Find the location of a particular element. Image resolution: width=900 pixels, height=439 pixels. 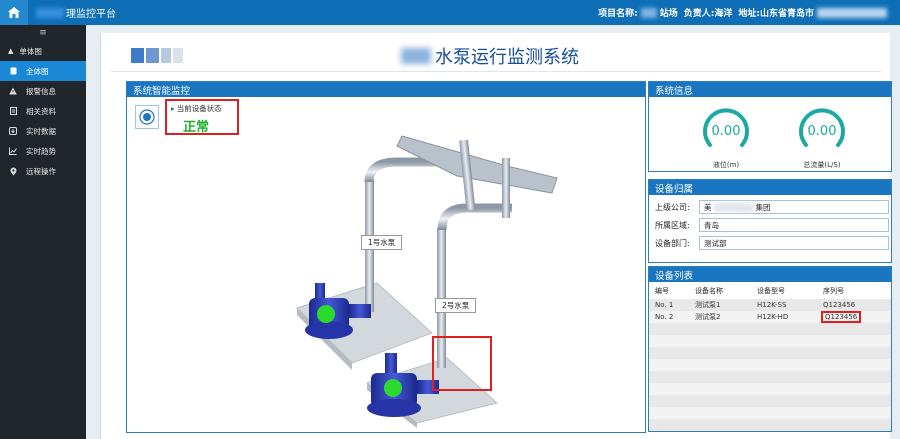

divider is located at coordinates (496, 71).